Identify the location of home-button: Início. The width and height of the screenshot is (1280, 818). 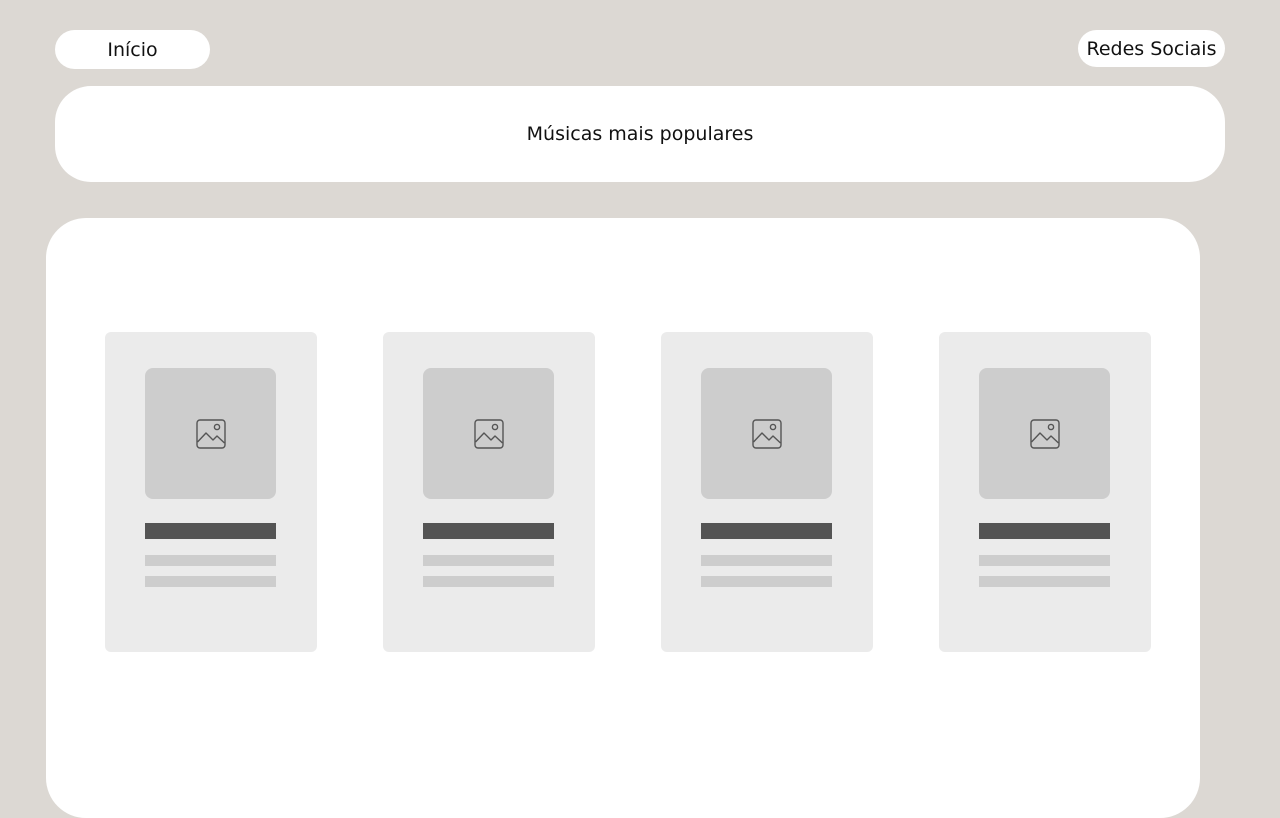
(132, 49).